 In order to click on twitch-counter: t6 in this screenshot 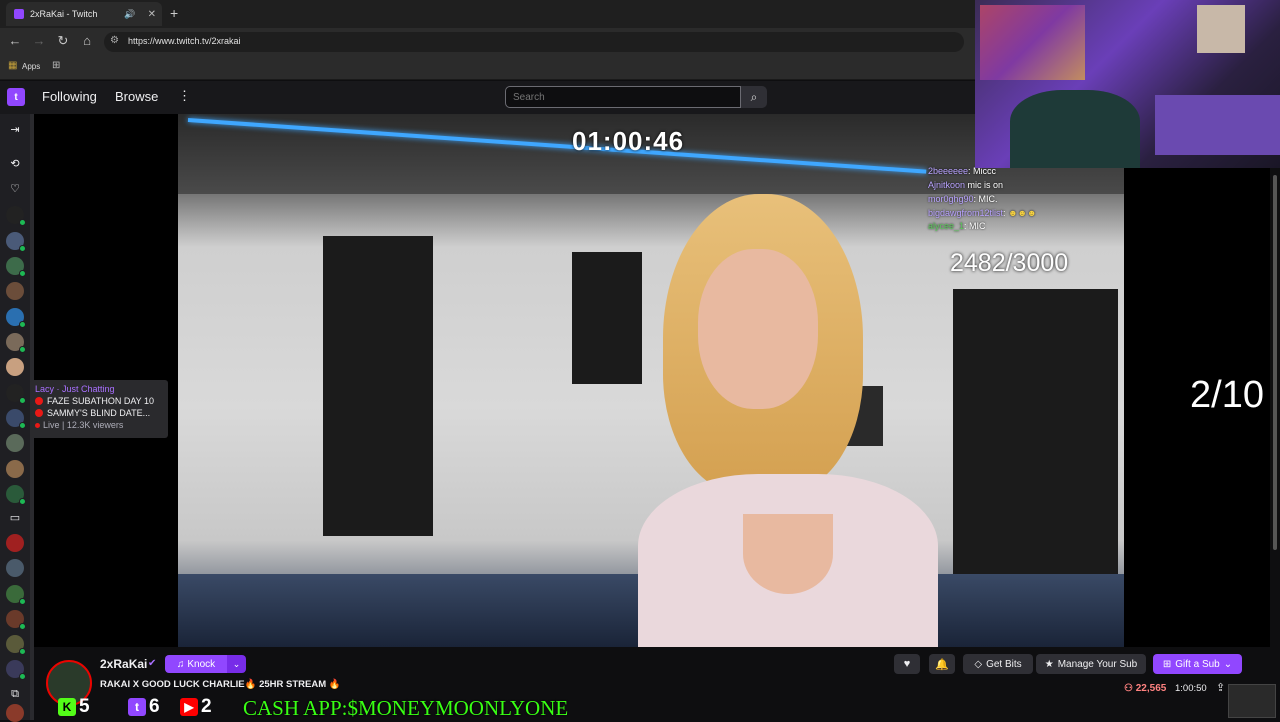, I will do `click(144, 706)`.